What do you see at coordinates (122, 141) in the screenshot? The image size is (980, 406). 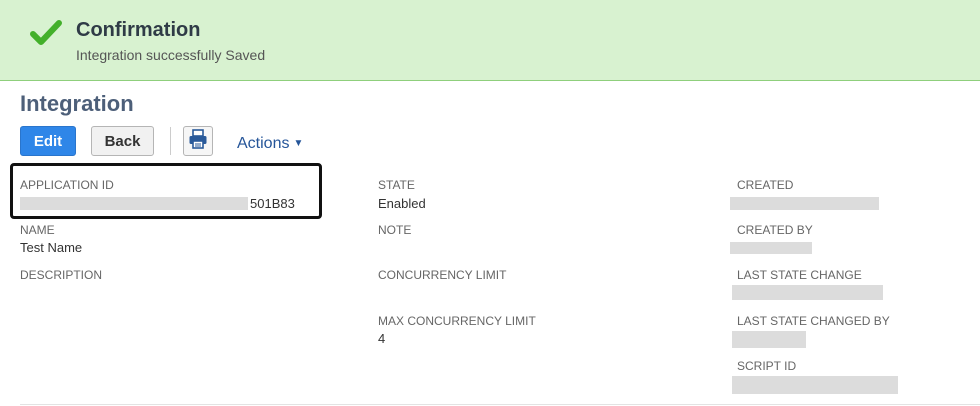 I see `back-button: Back` at bounding box center [122, 141].